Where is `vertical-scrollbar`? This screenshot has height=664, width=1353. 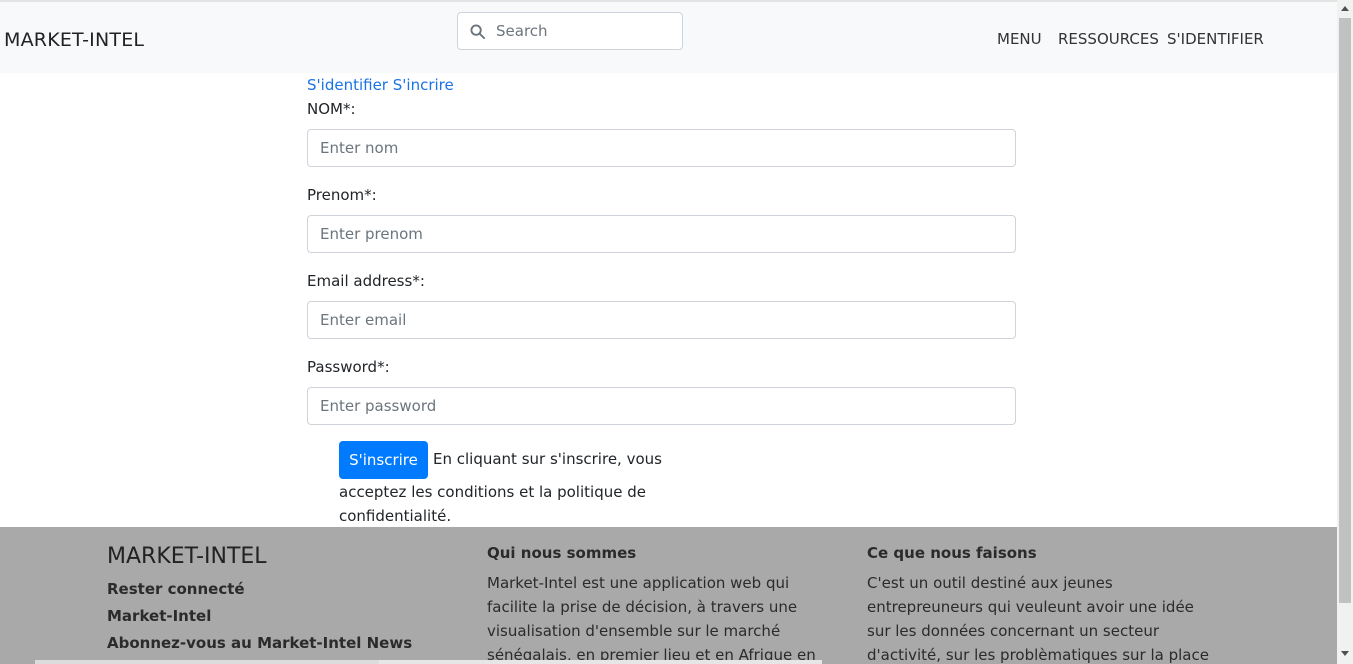
vertical-scrollbar is located at coordinates (1345, 332).